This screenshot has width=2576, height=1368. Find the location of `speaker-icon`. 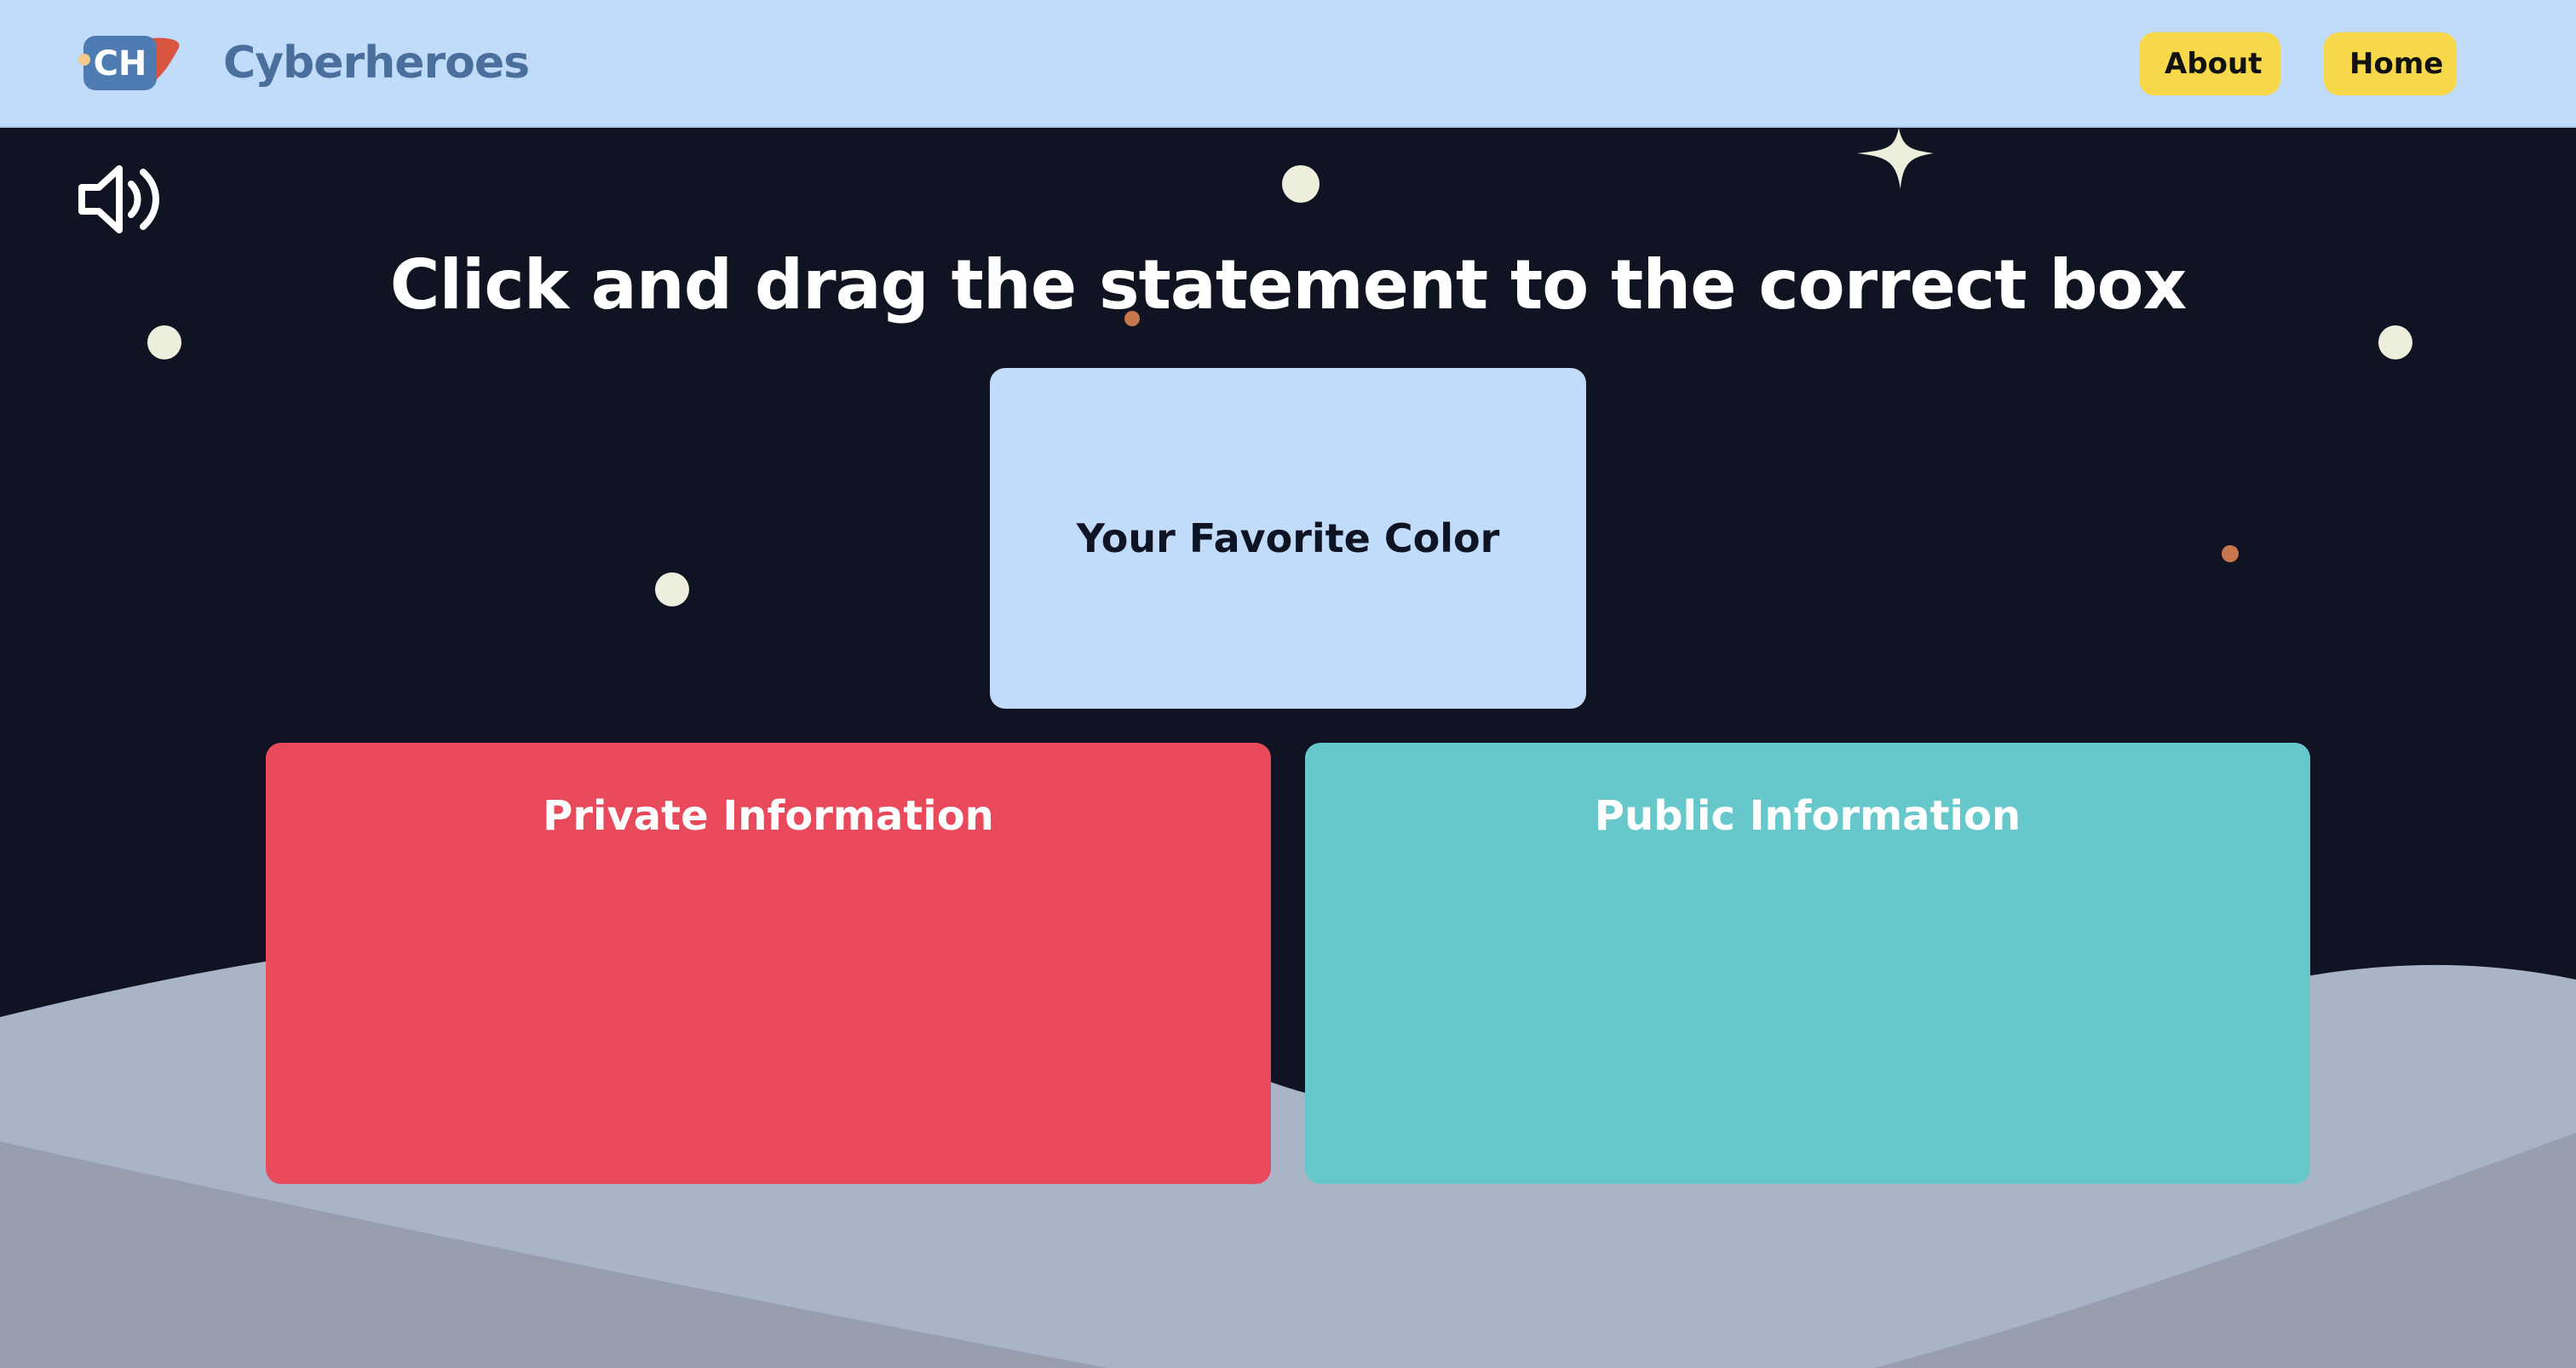

speaker-icon is located at coordinates (121, 199).